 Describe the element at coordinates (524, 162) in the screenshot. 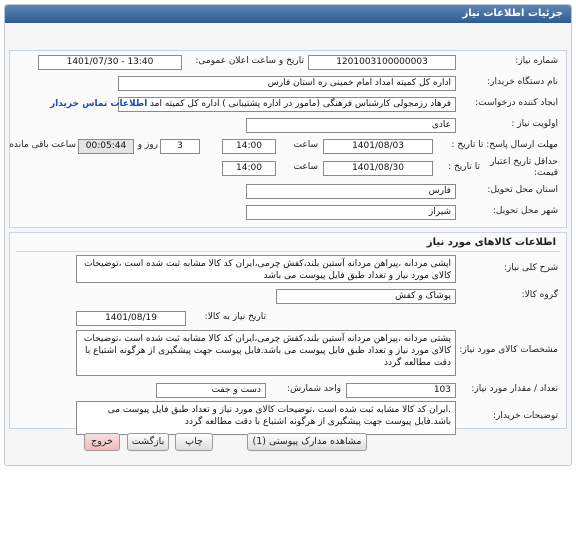

I see `validity-label-line1: حداقل تاریخ اعتبار` at that location.